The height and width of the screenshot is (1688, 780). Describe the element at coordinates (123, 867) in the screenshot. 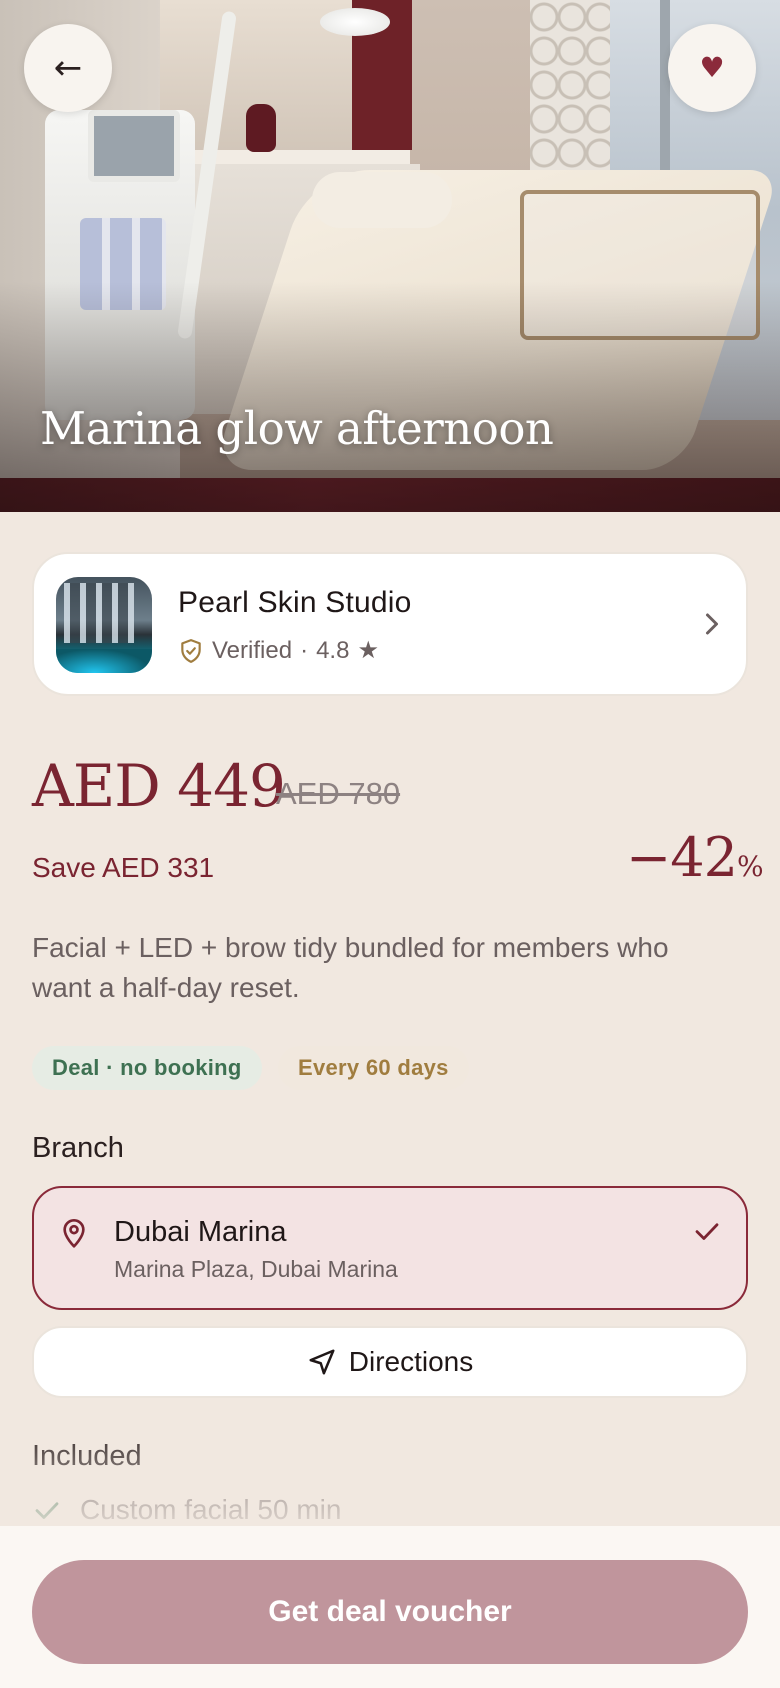

I see `savings-text: Save AED 331` at that location.